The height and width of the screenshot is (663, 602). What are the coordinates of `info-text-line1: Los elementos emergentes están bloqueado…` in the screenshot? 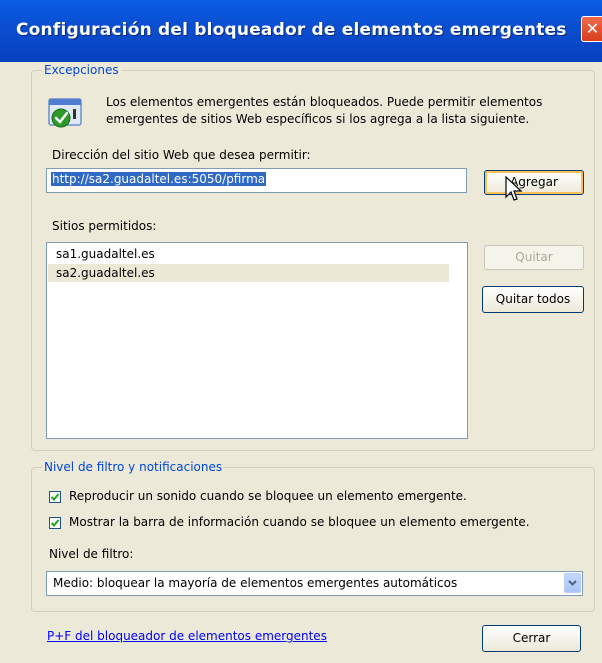 It's located at (324, 102).